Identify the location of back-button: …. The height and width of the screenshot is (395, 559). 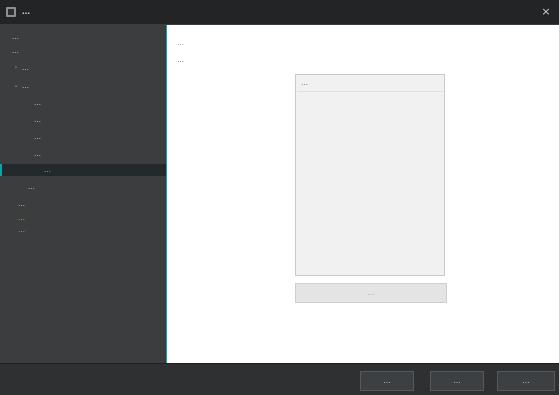
(387, 381).